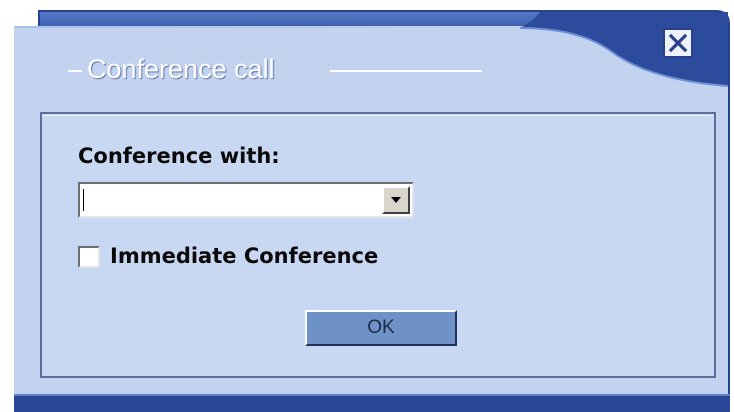 This screenshot has height=412, width=734. Describe the element at coordinates (179, 156) in the screenshot. I see `conference-with-label: Conference with:` at that location.